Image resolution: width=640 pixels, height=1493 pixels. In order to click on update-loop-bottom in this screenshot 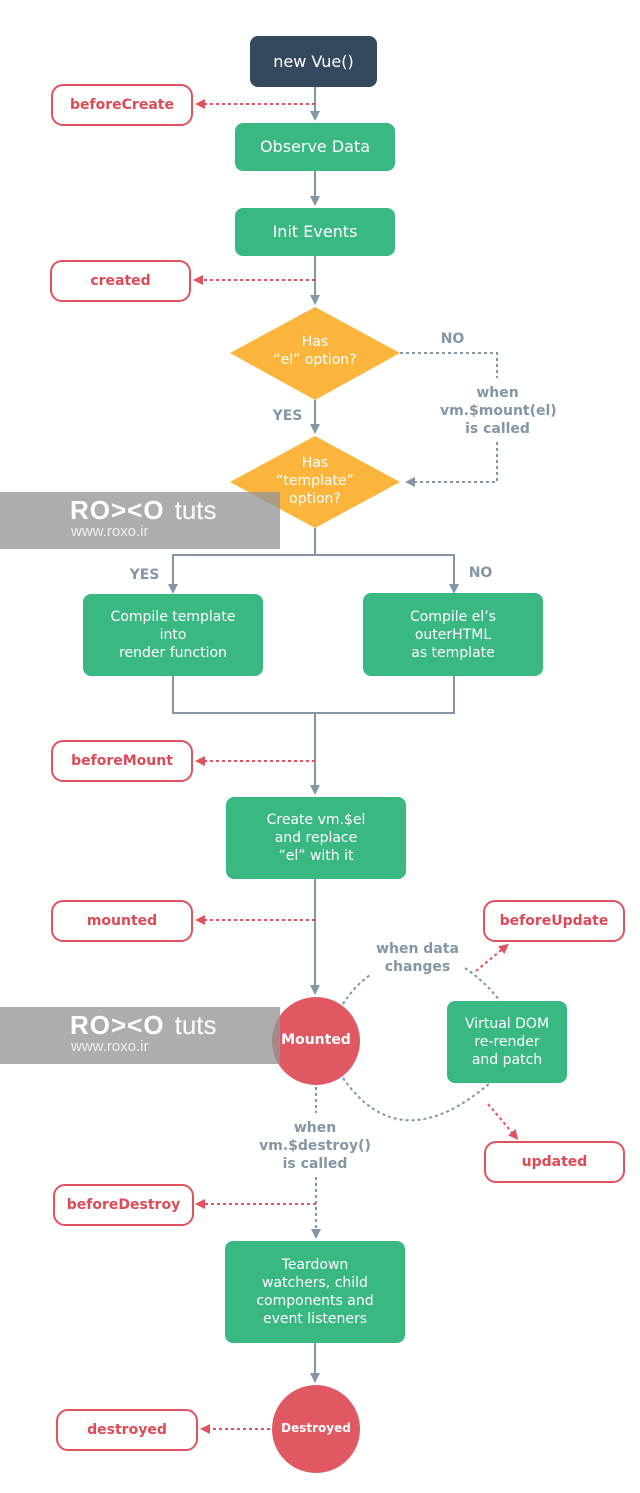, I will do `click(416, 1099)`.